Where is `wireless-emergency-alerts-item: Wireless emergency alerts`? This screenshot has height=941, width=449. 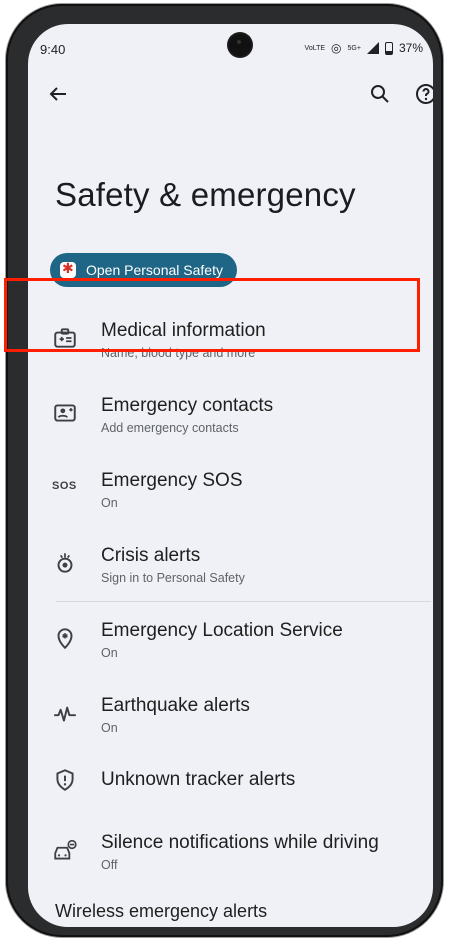 wireless-emergency-alerts-item: Wireless emergency alerts is located at coordinates (161, 911).